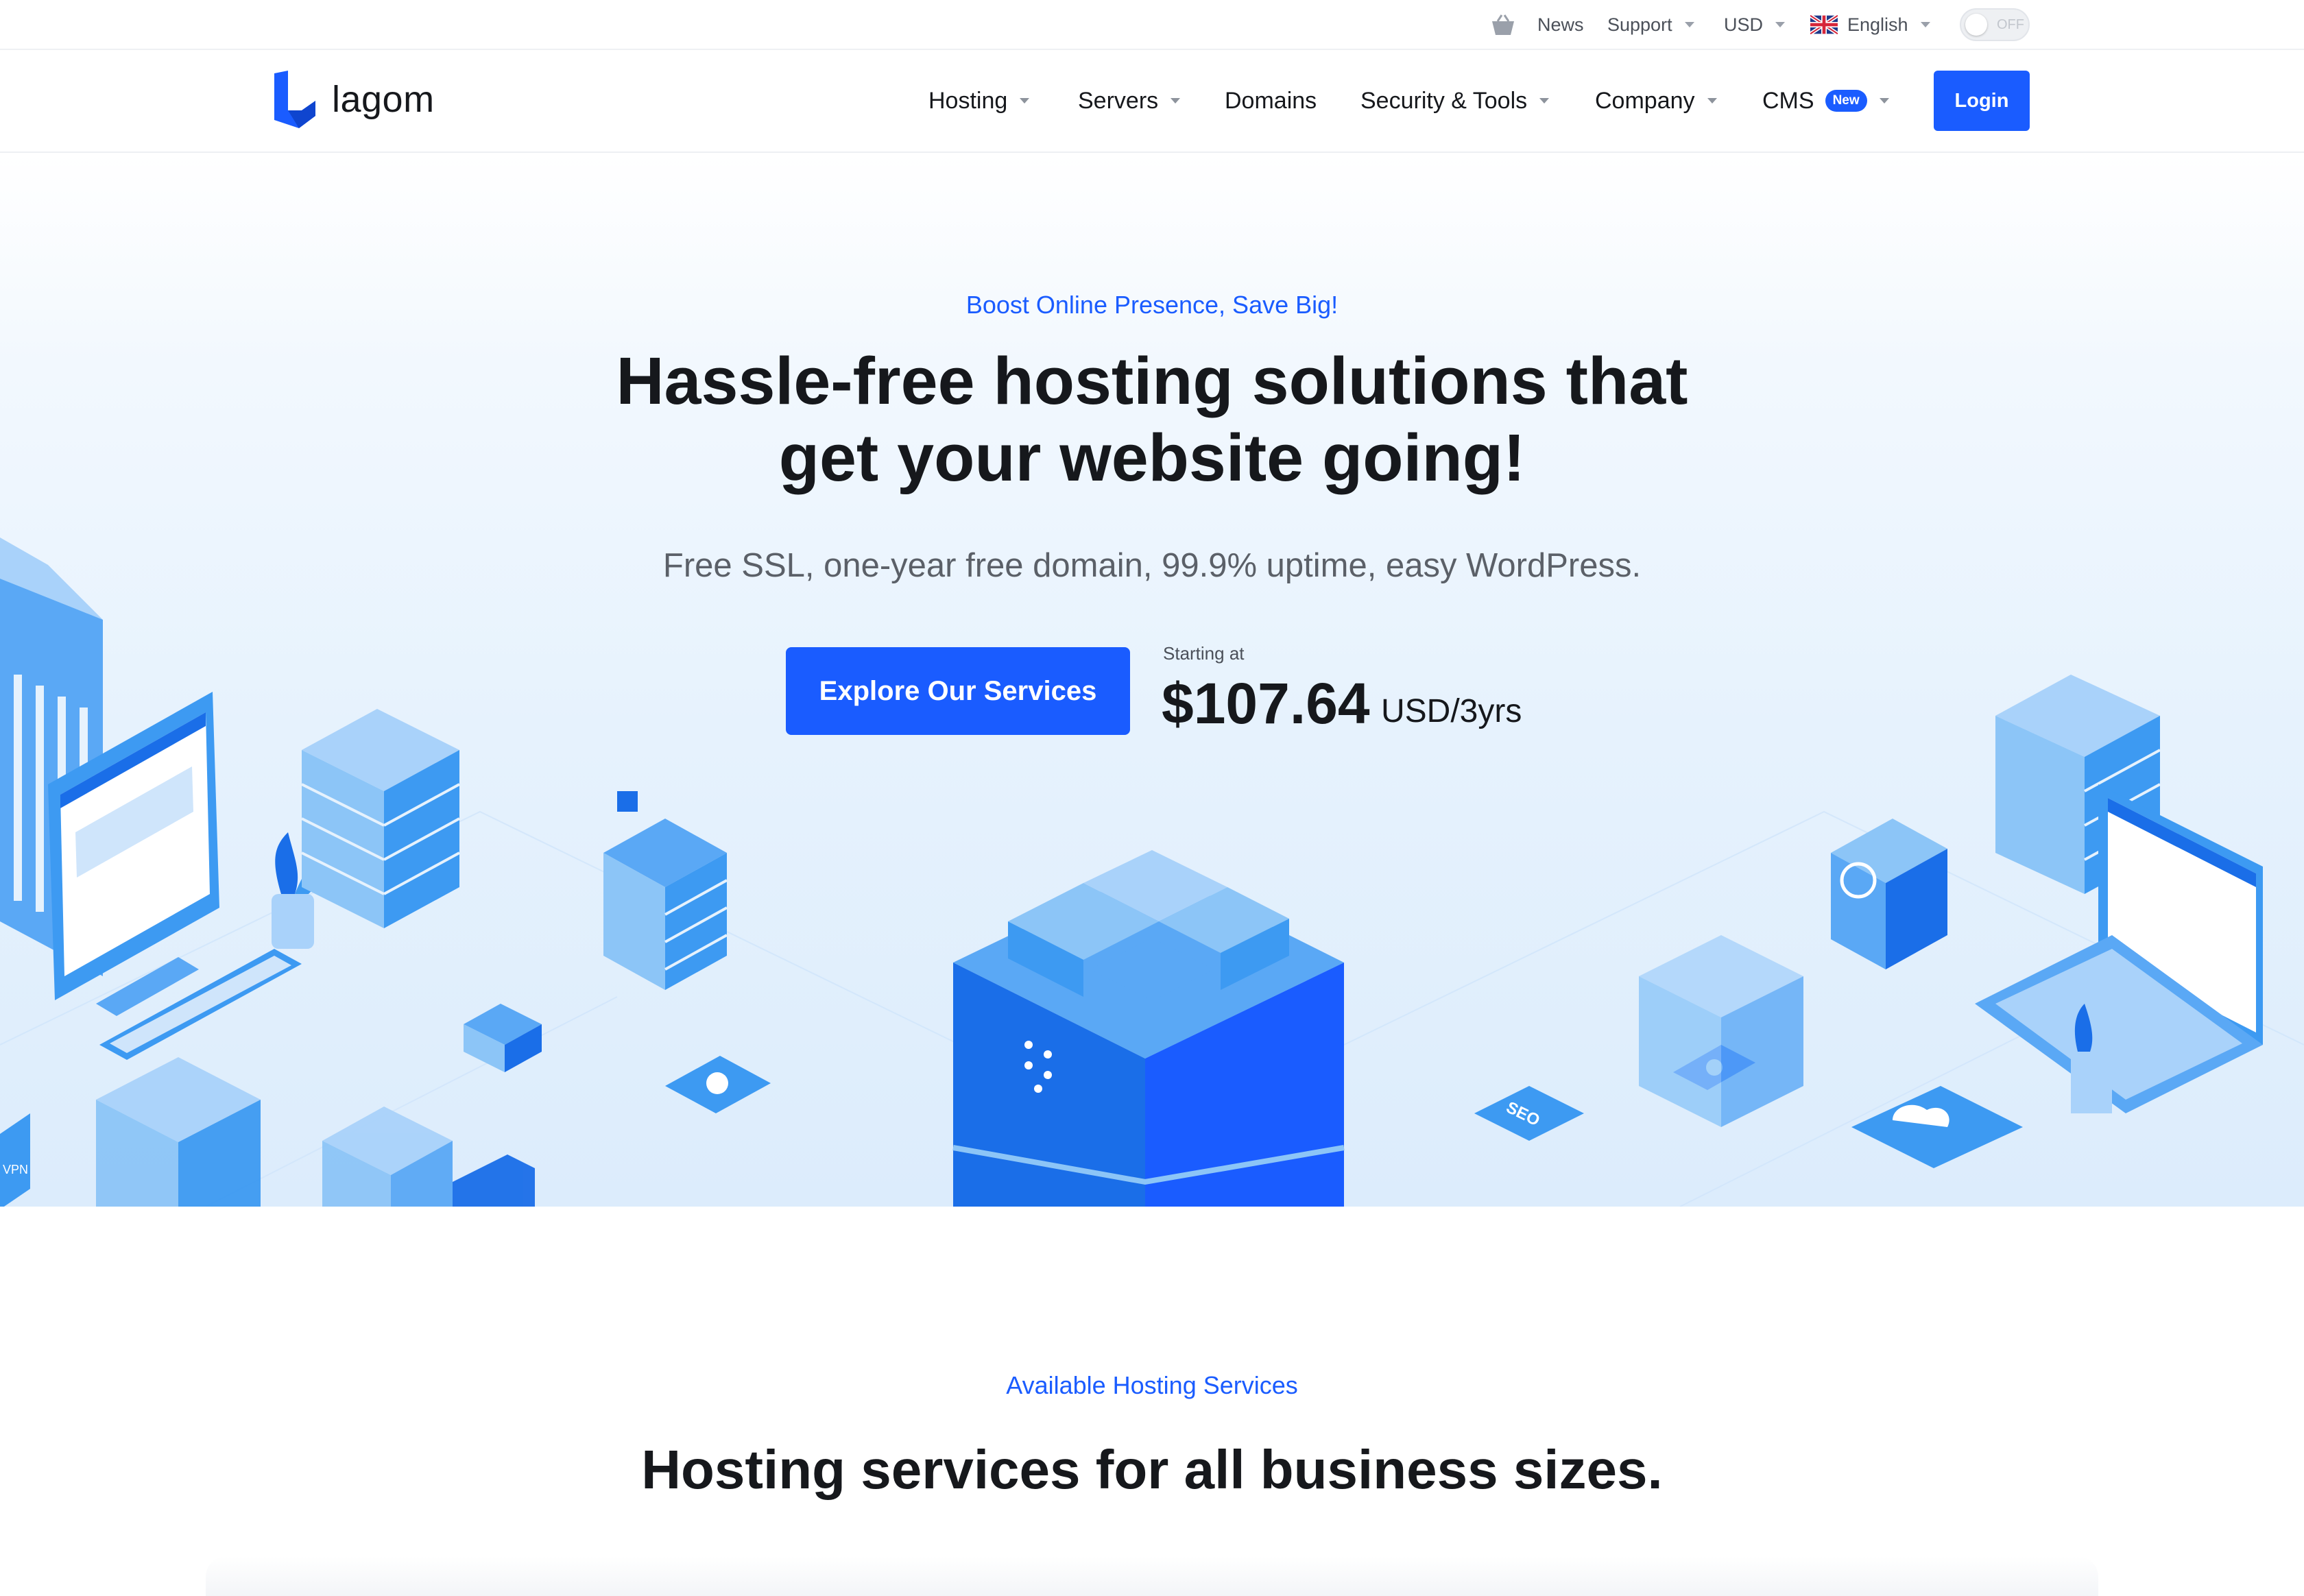  I want to click on utility-bar: News Support USD English OFF, so click(1152, 25).